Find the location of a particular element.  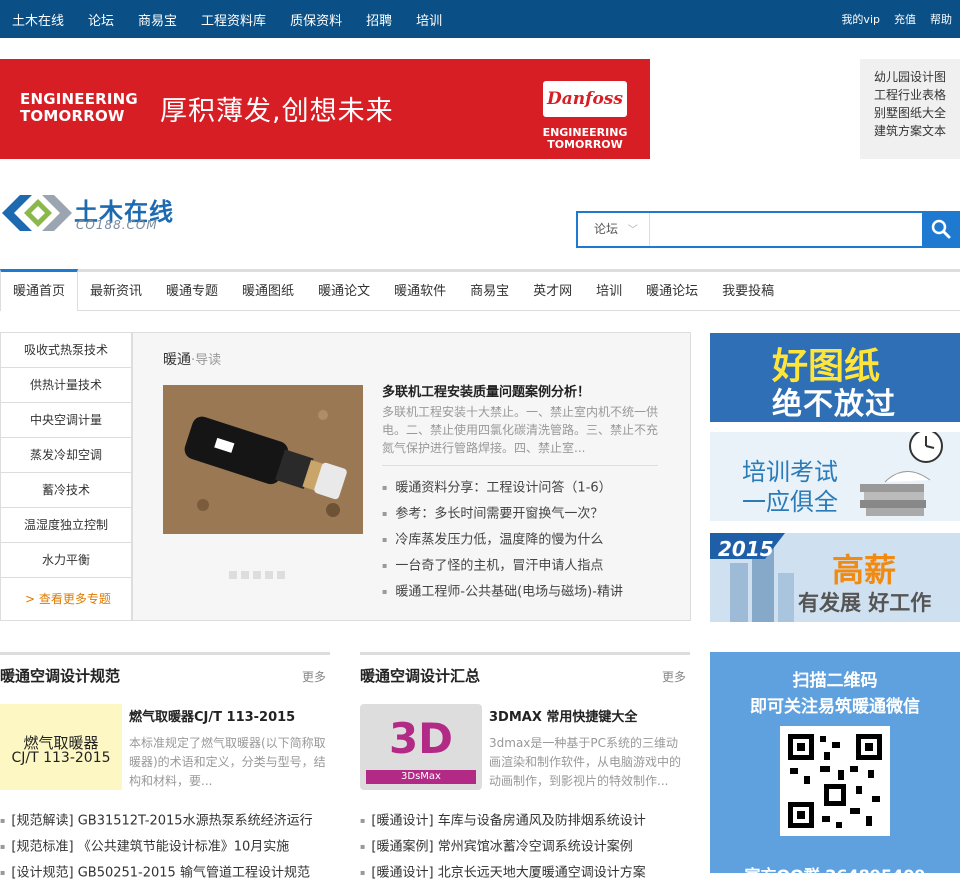

qr-line2: 即可关注易筑暖通微信 is located at coordinates (835, 707).